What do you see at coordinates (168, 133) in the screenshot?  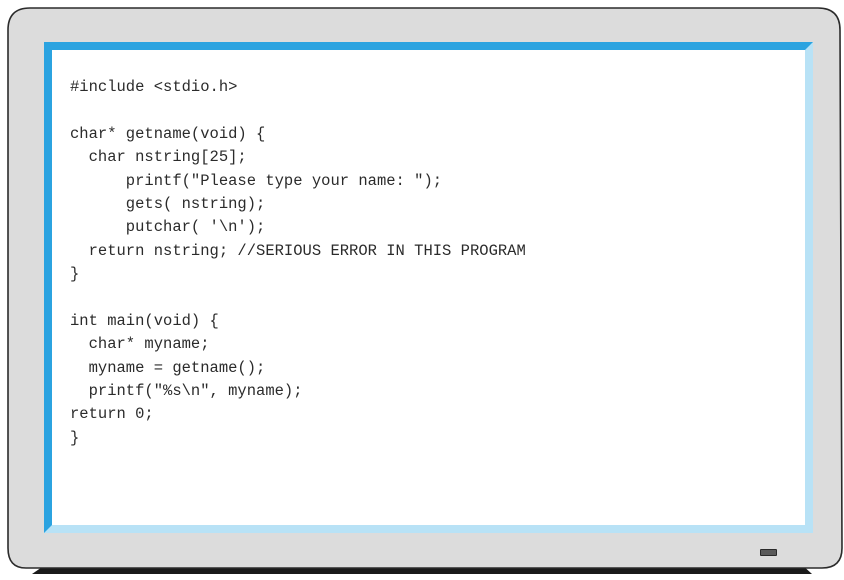 I see `code-line: char* getname(void) {` at bounding box center [168, 133].